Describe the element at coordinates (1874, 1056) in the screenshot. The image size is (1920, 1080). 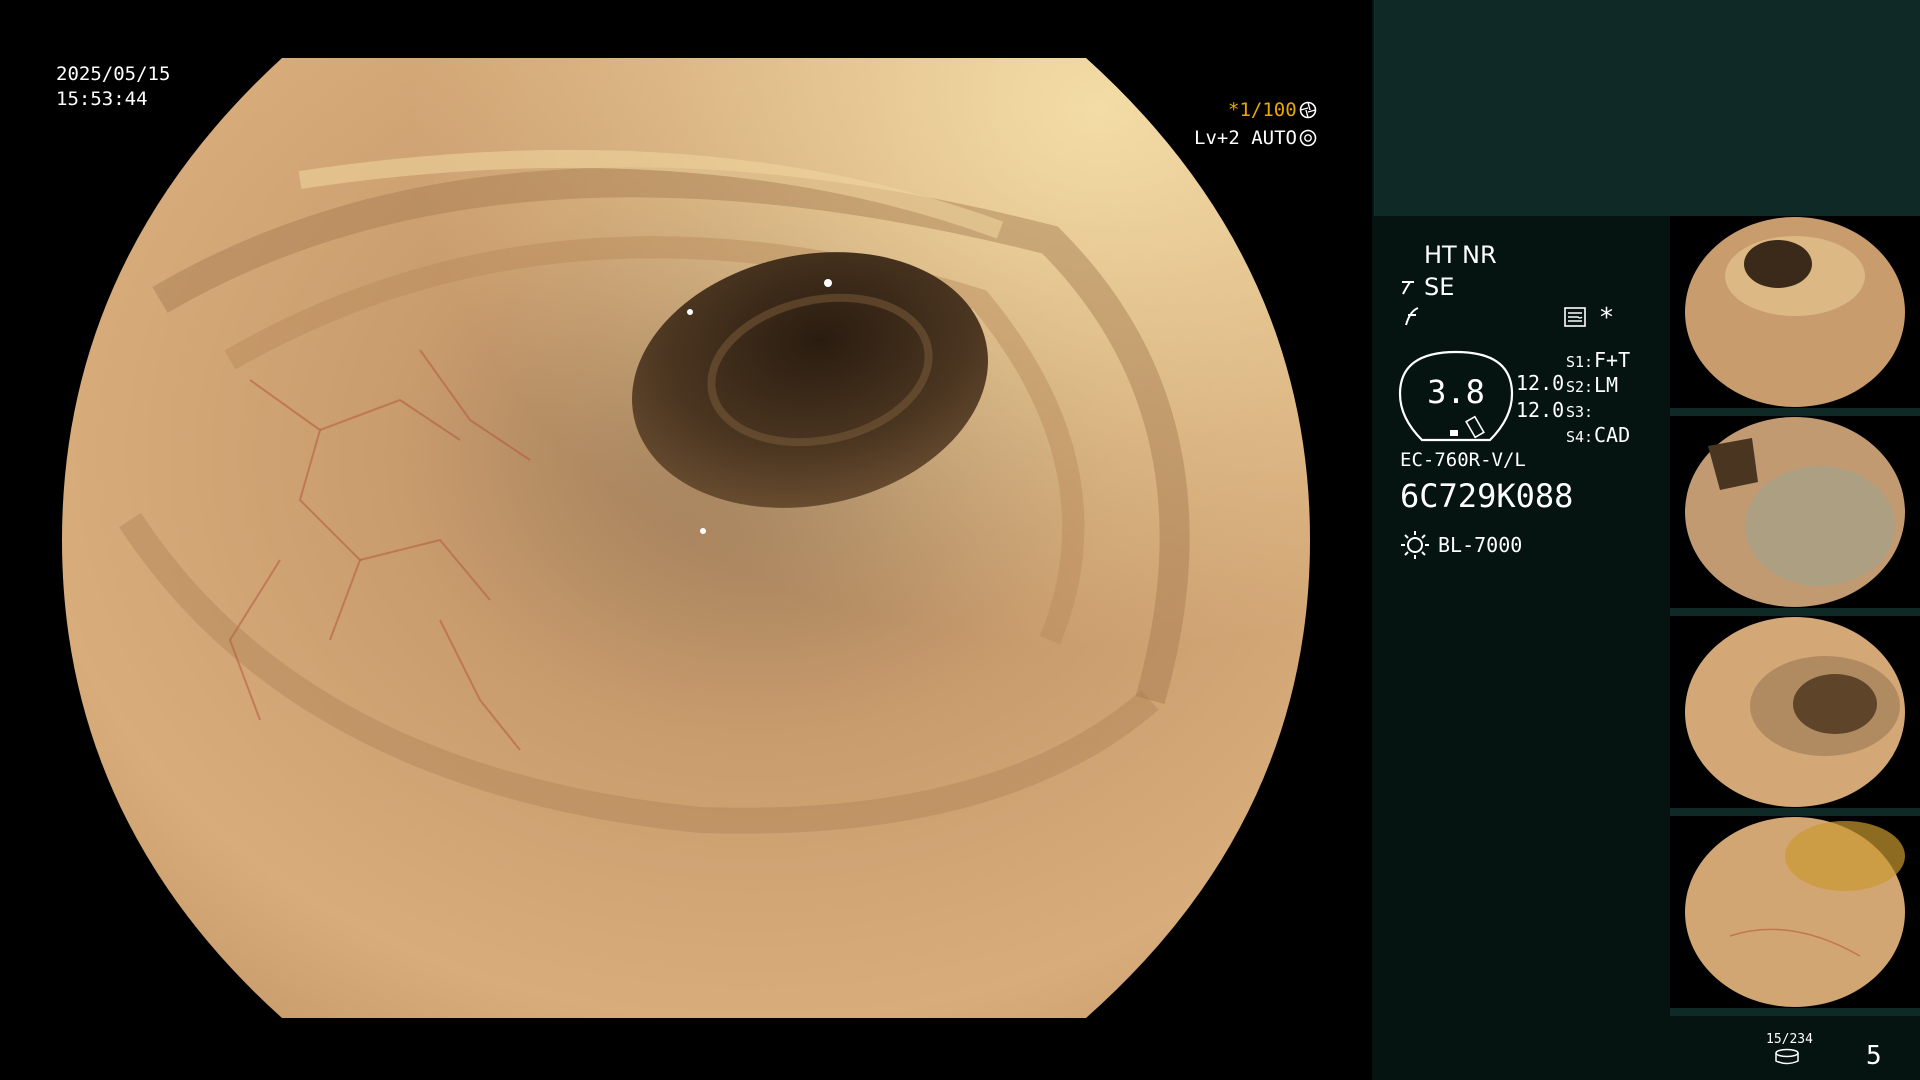
I see `image-count: 5` at that location.